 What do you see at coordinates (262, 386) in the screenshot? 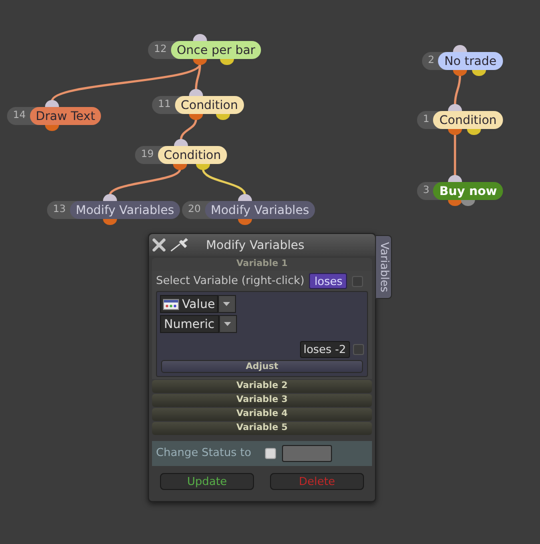
I see `section-header: Variable 2` at bounding box center [262, 386].